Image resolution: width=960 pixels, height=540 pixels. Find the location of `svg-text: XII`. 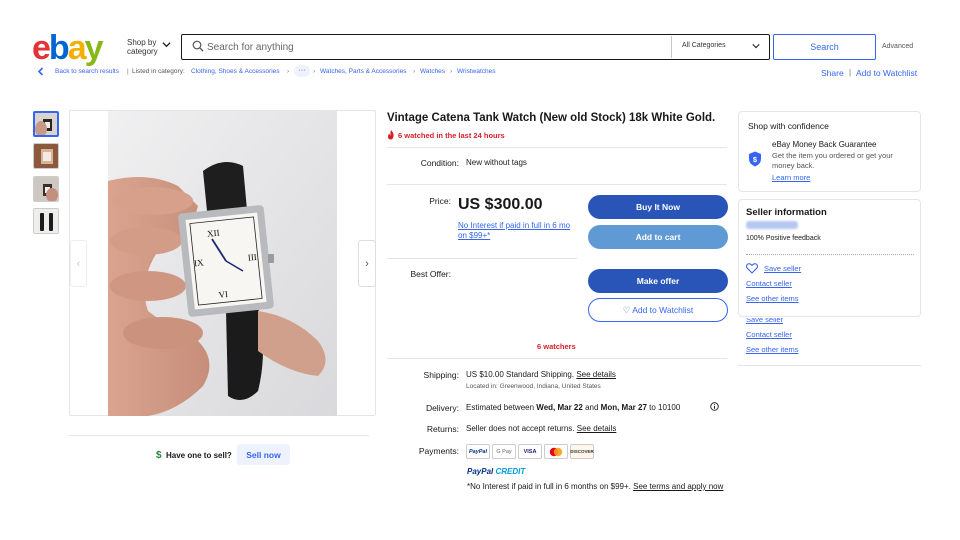

svg-text: XII is located at coordinates (213, 233).